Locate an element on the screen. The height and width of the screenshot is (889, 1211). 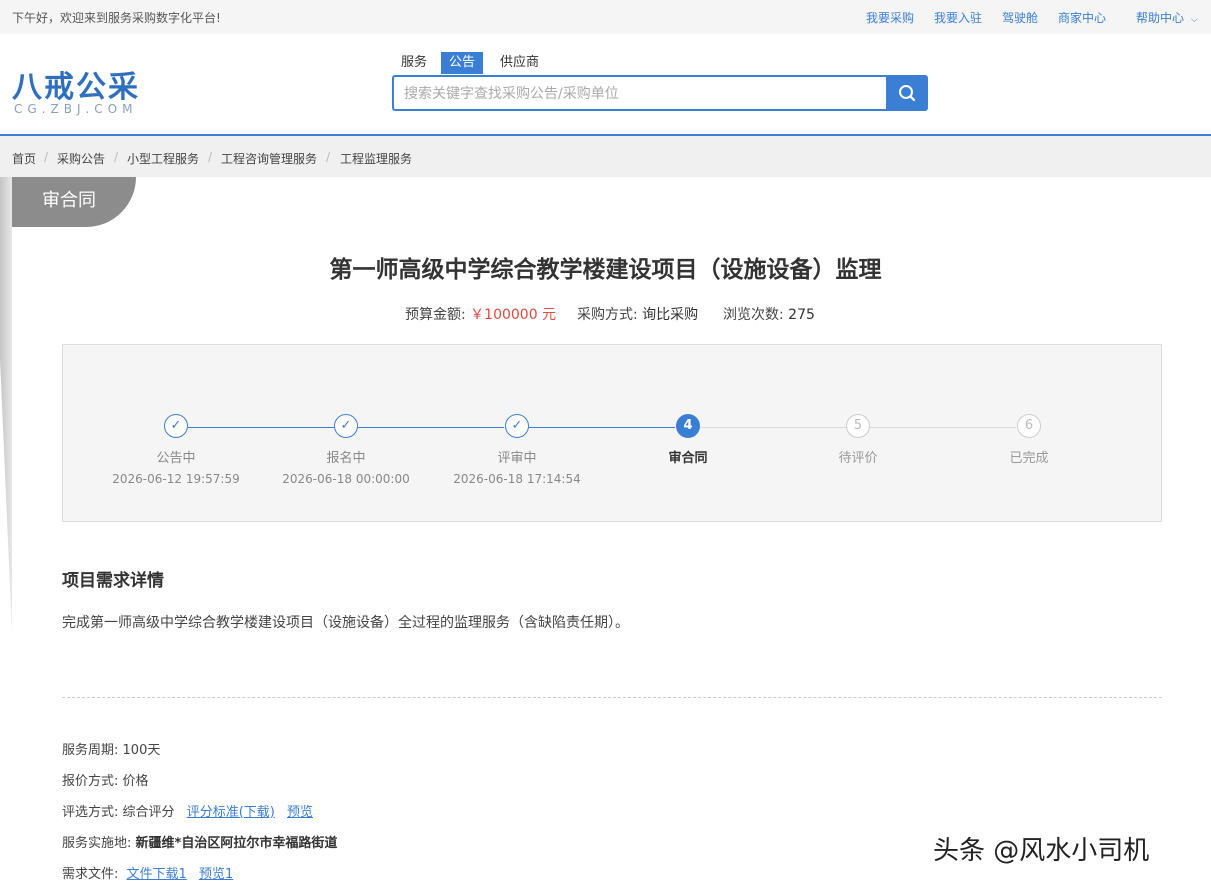
chevron-down-icon: ⌵ is located at coordinates (1194, 20).